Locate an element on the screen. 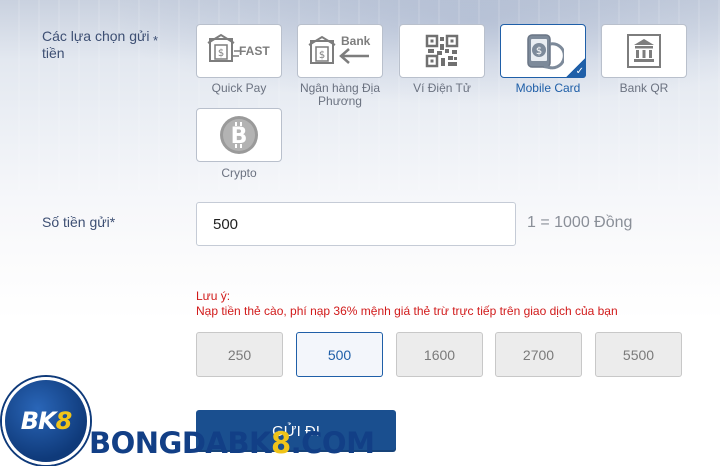 This screenshot has width=720, height=466. local-bank-icon: $ Bank is located at coordinates (339, 49).